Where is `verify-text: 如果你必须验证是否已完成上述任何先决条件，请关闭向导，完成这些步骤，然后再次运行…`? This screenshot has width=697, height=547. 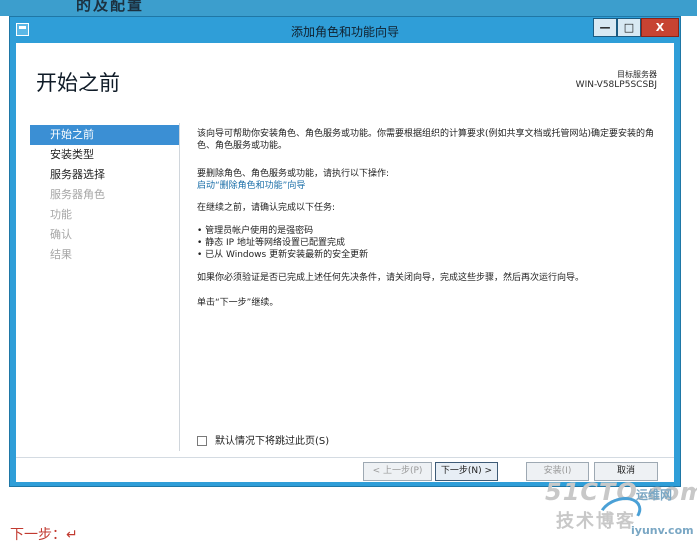
verify-text: 如果你必须验证是否已完成上述任何先决条件，请关闭向导，完成这些步骤，然后再次运行… is located at coordinates (391, 278).